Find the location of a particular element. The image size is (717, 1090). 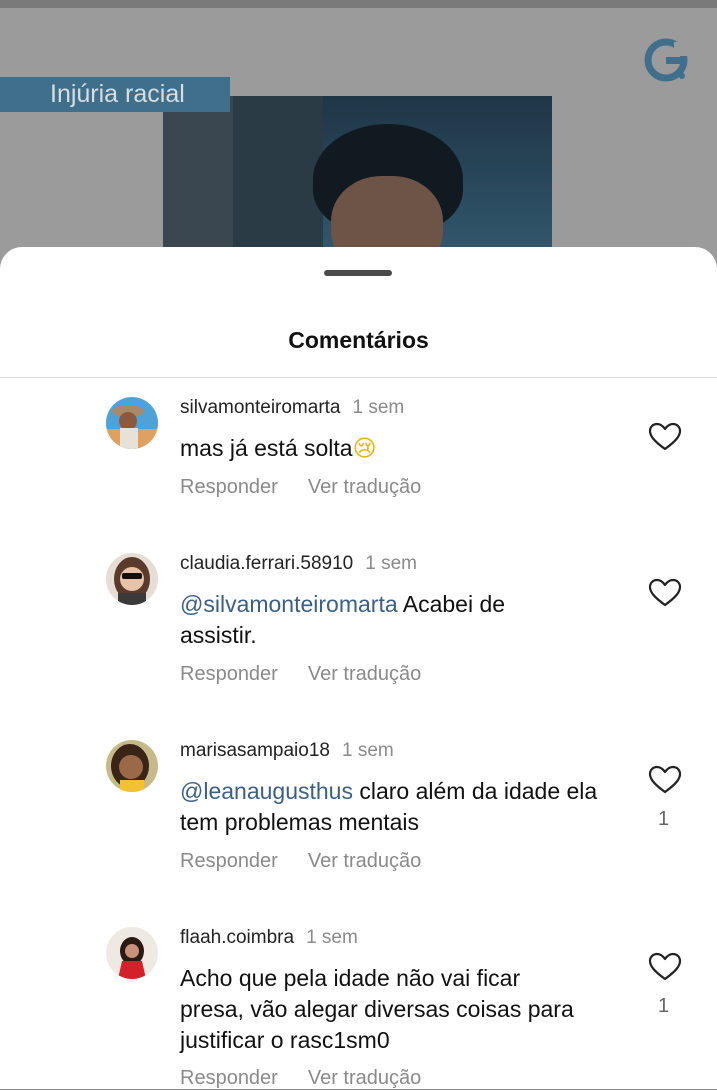

comment-text: mas já está solta😢 is located at coordinates (278, 448).